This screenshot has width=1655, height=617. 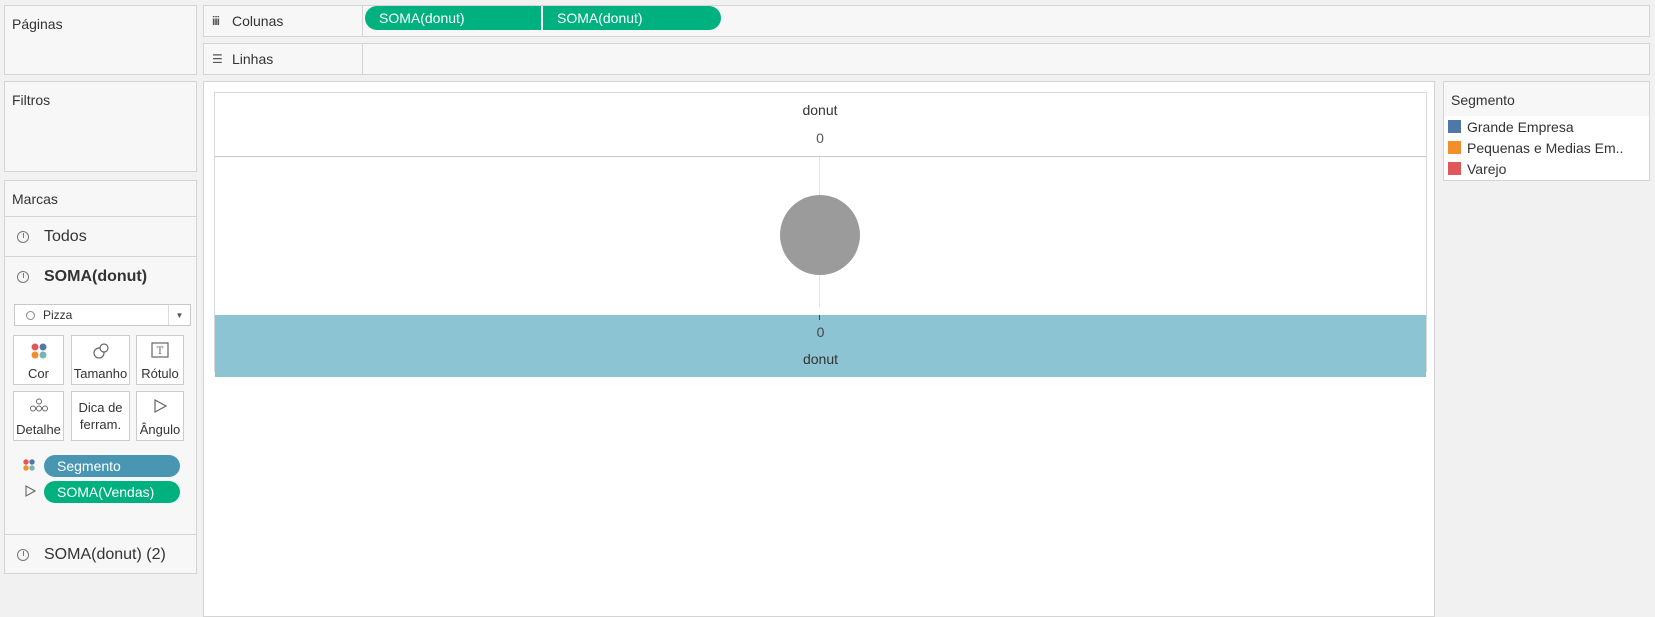 I want to click on tooltip-button: Dica de ferram., so click(x=100, y=416).